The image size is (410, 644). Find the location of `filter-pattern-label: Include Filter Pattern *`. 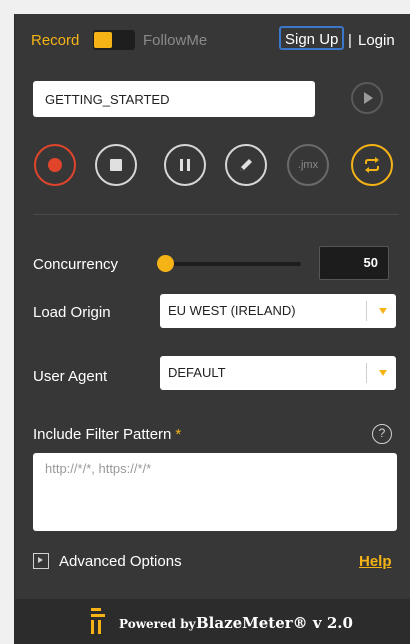

filter-pattern-label: Include Filter Pattern * is located at coordinates (107, 434).